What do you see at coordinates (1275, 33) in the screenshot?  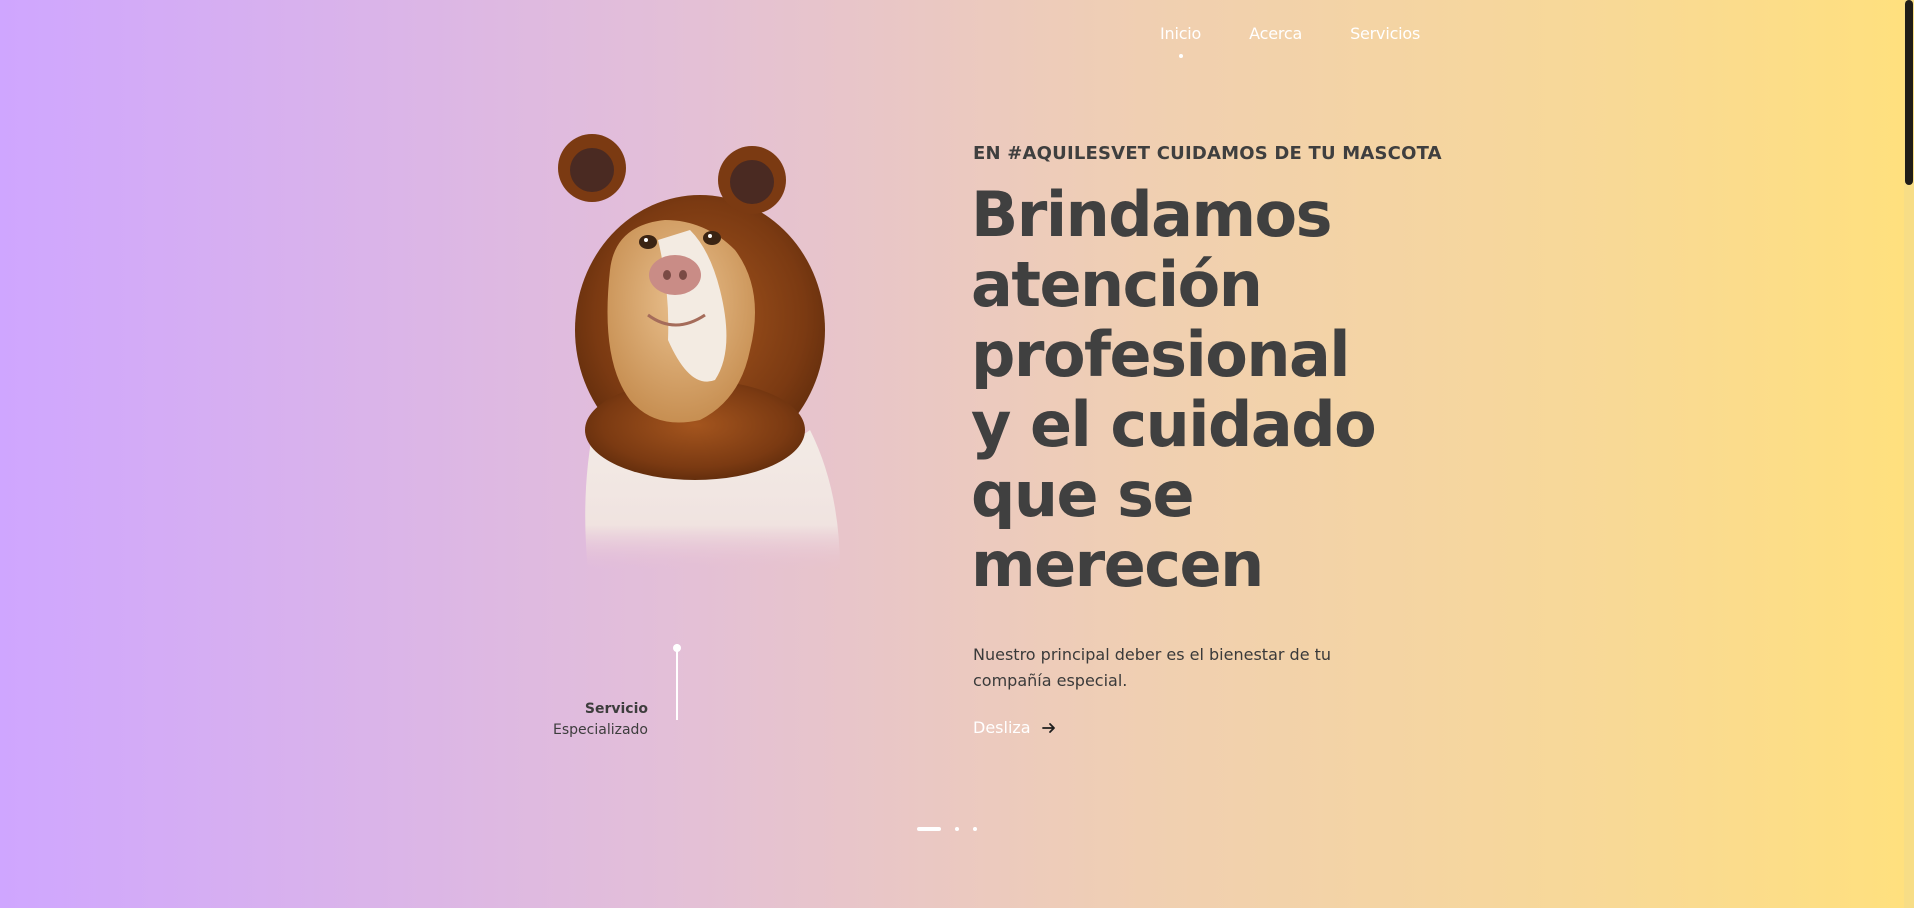 I see `nav-item-acerca: Acerca` at bounding box center [1275, 33].